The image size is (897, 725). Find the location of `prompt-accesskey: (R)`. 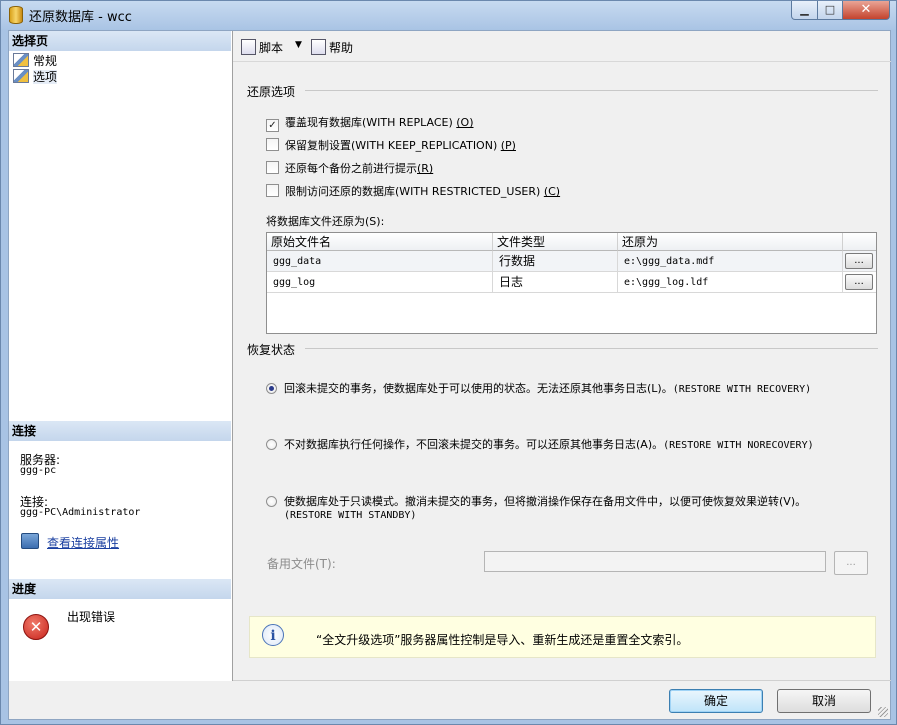

prompt-accesskey: (R) is located at coordinates (425, 168).